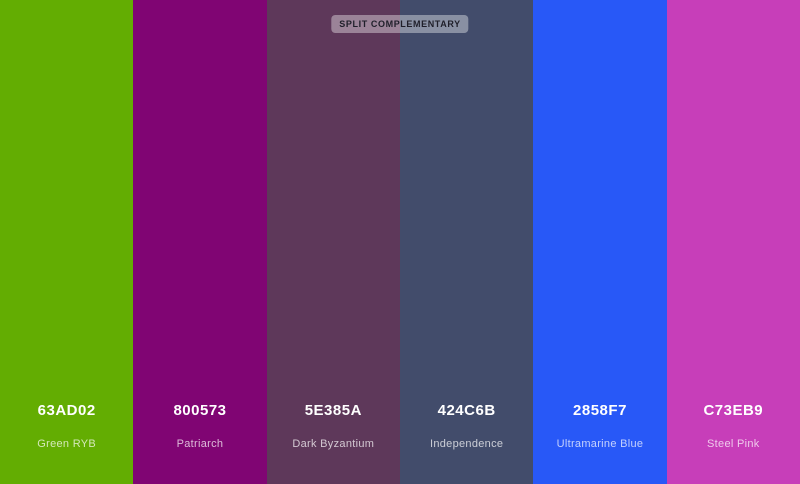 Image resolution: width=800 pixels, height=484 pixels. Describe the element at coordinates (733, 410) in the screenshot. I see `hex-code: C73EB9` at that location.